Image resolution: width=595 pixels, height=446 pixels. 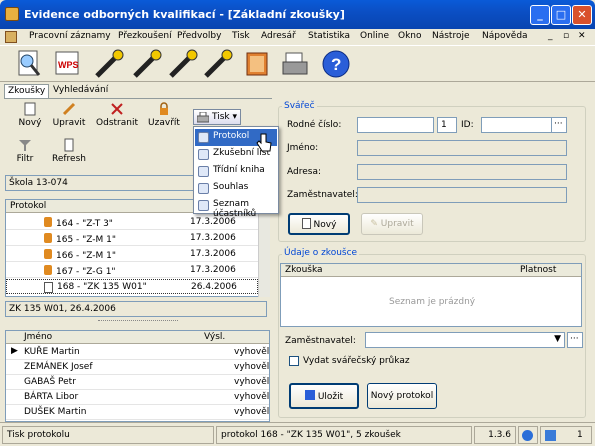 I want to click on wps-icon: WPS, so click(x=68, y=64).